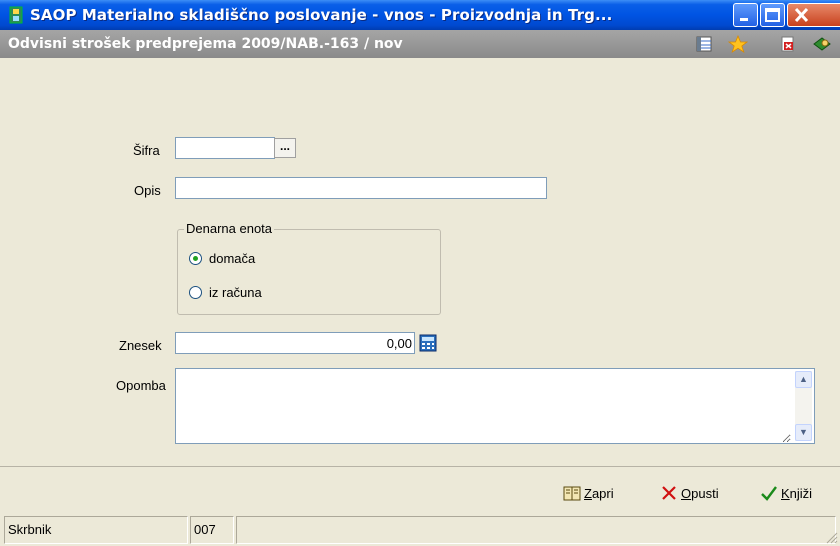 The image size is (840, 546). Describe the element at coordinates (602, 493) in the screenshot. I see `zapri-label: apri` at that location.